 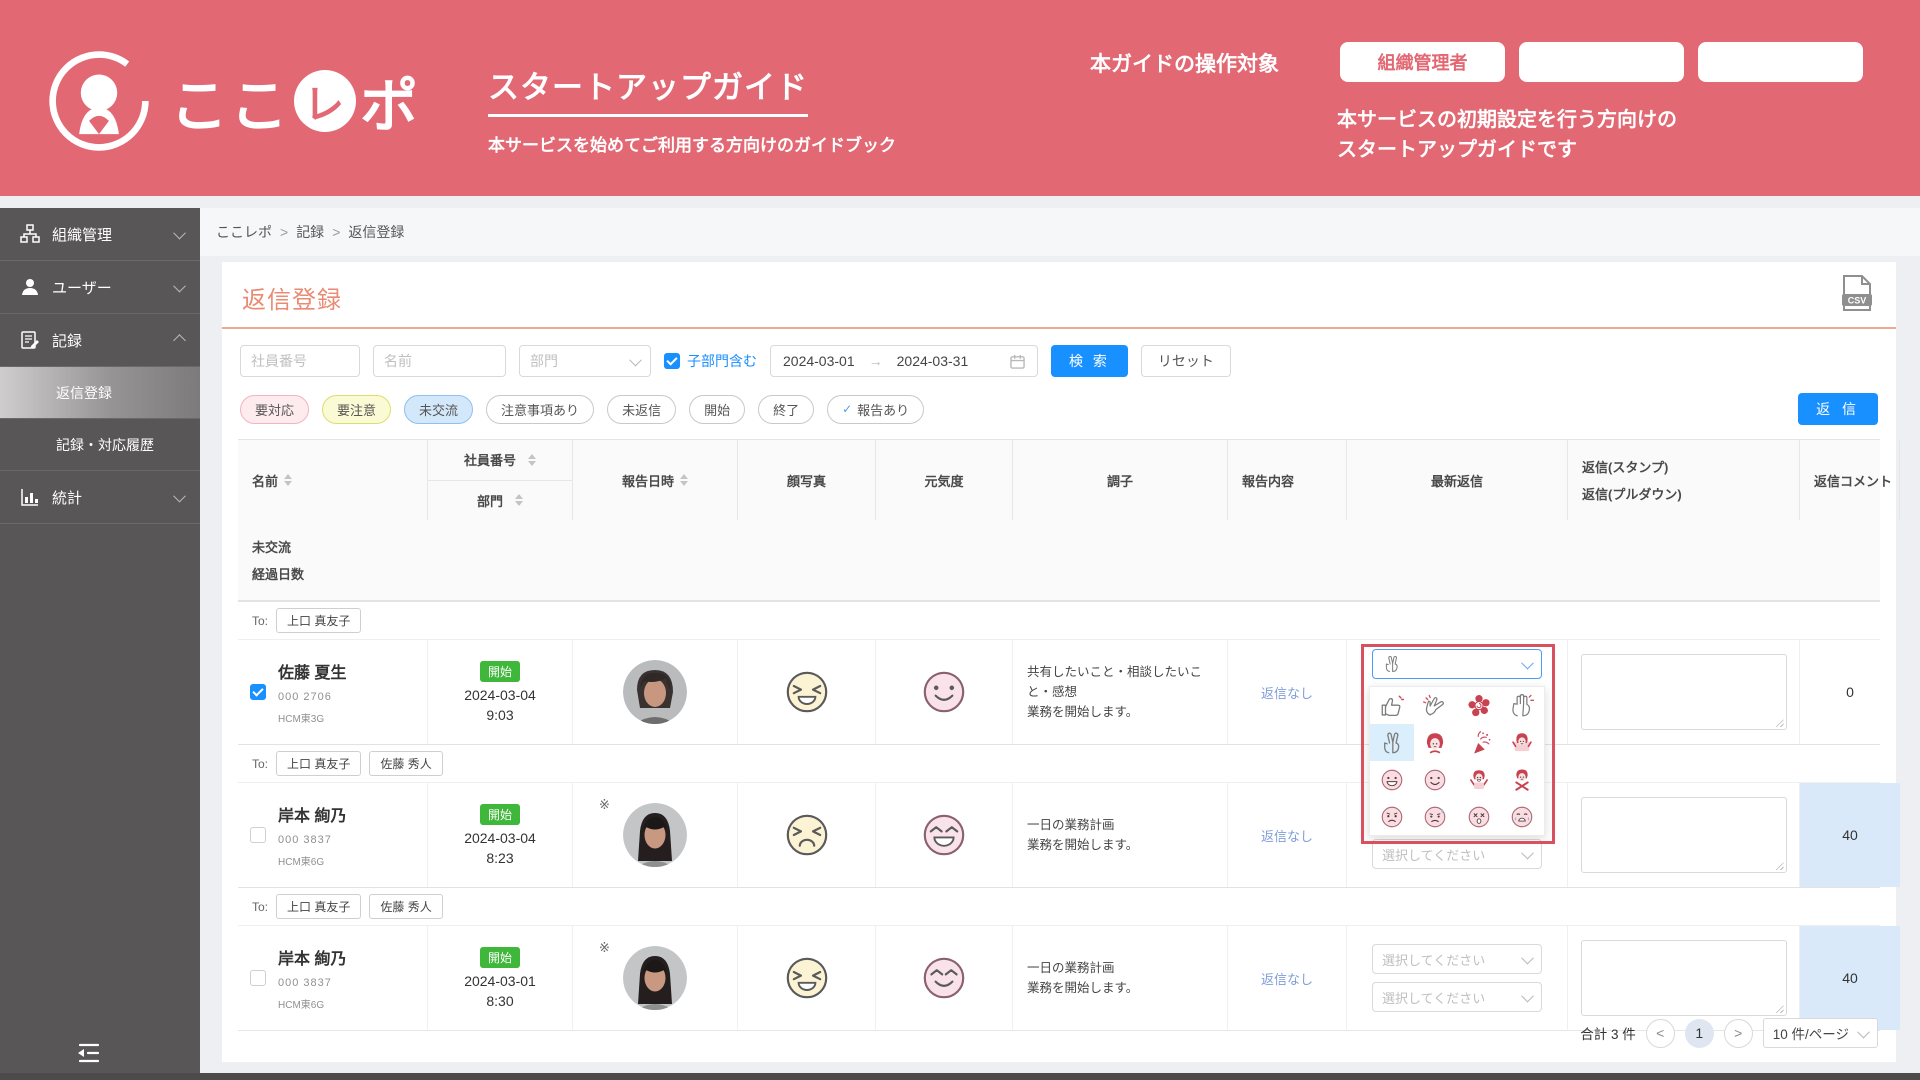 I want to click on org-chart-icon, so click(x=30, y=233).